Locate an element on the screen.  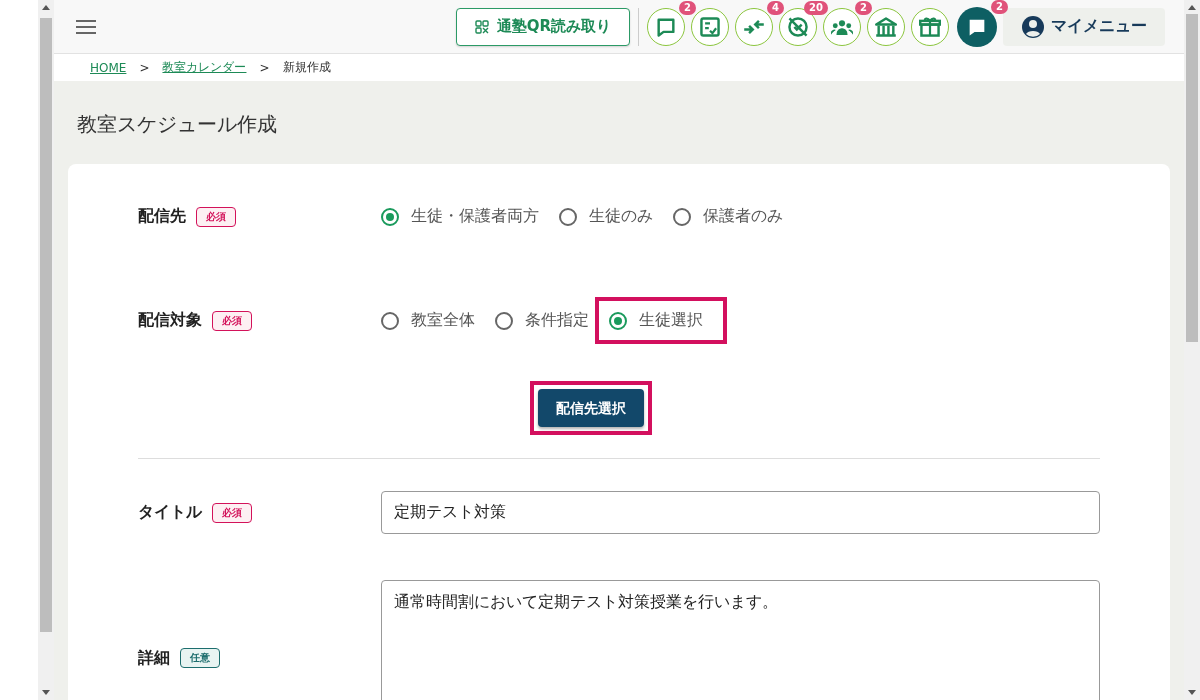
chat-bubble-icon is located at coordinates (666, 26).